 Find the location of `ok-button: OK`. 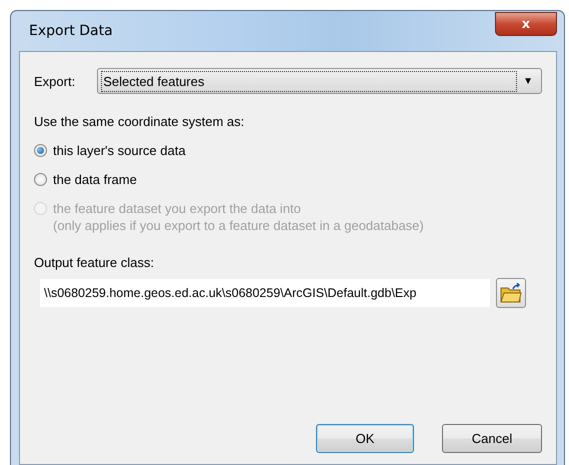

ok-button: OK is located at coordinates (365, 438).